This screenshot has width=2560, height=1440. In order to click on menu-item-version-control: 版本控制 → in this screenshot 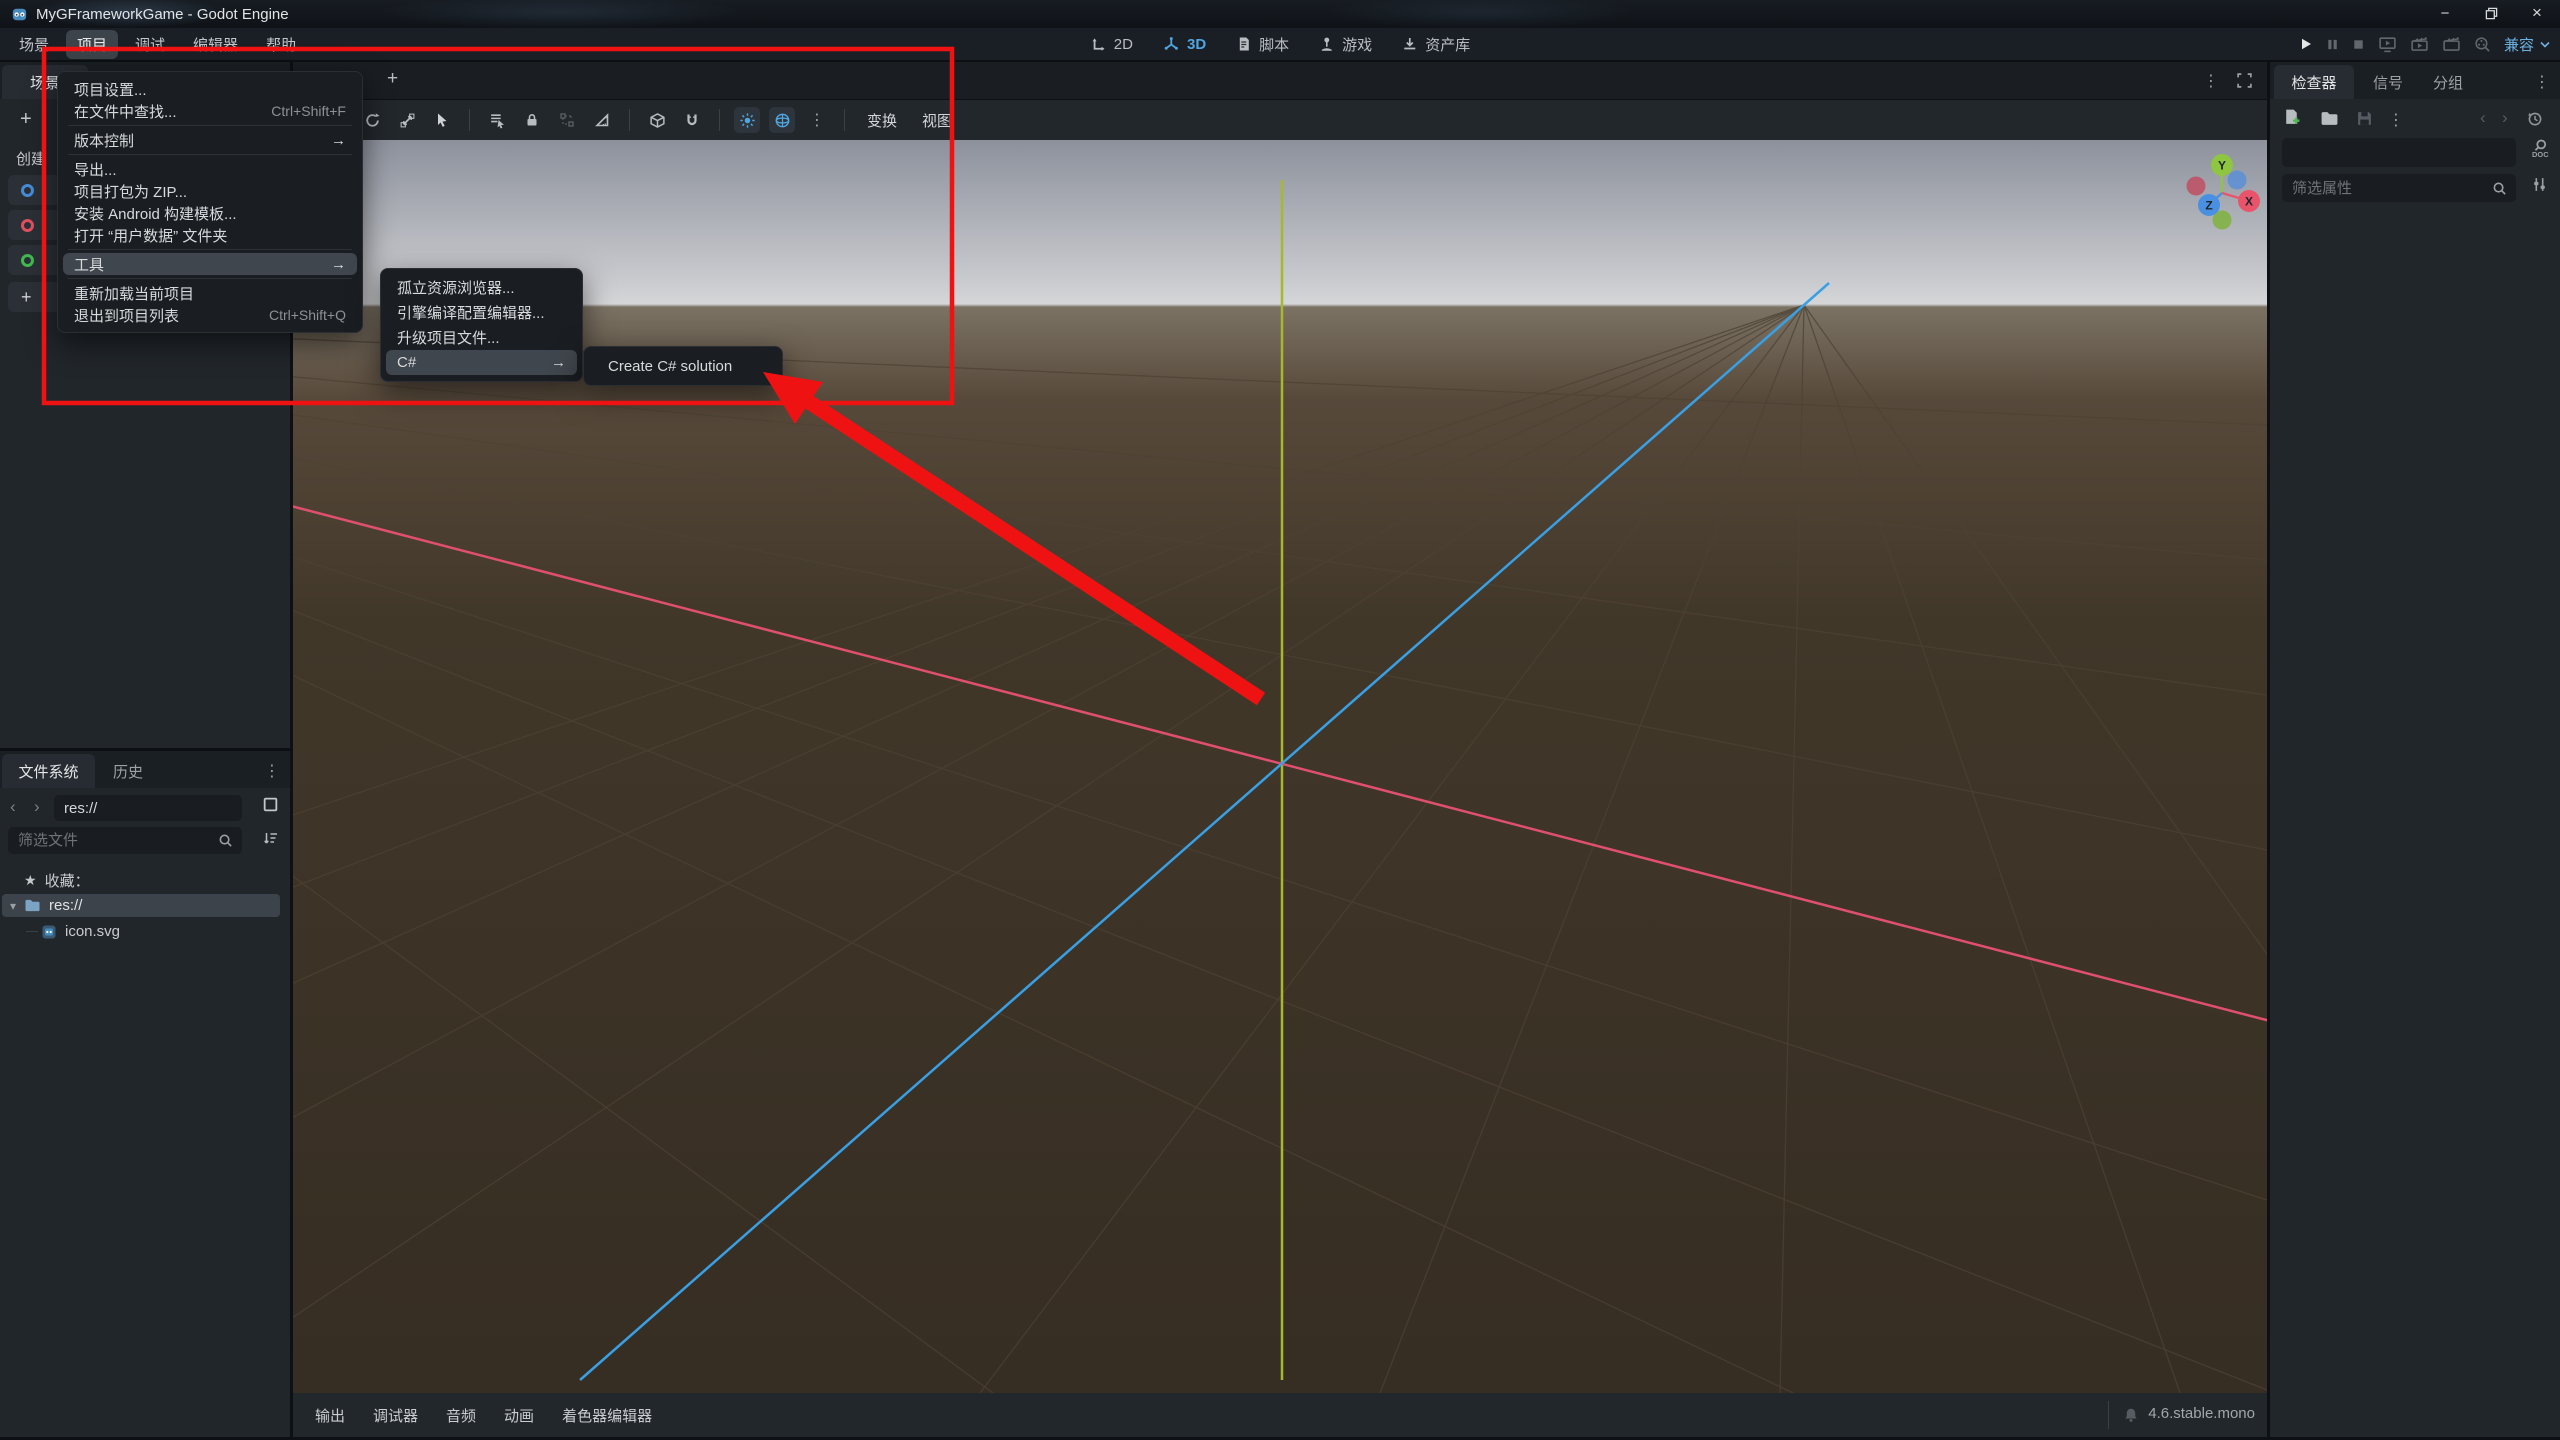, I will do `click(210, 140)`.